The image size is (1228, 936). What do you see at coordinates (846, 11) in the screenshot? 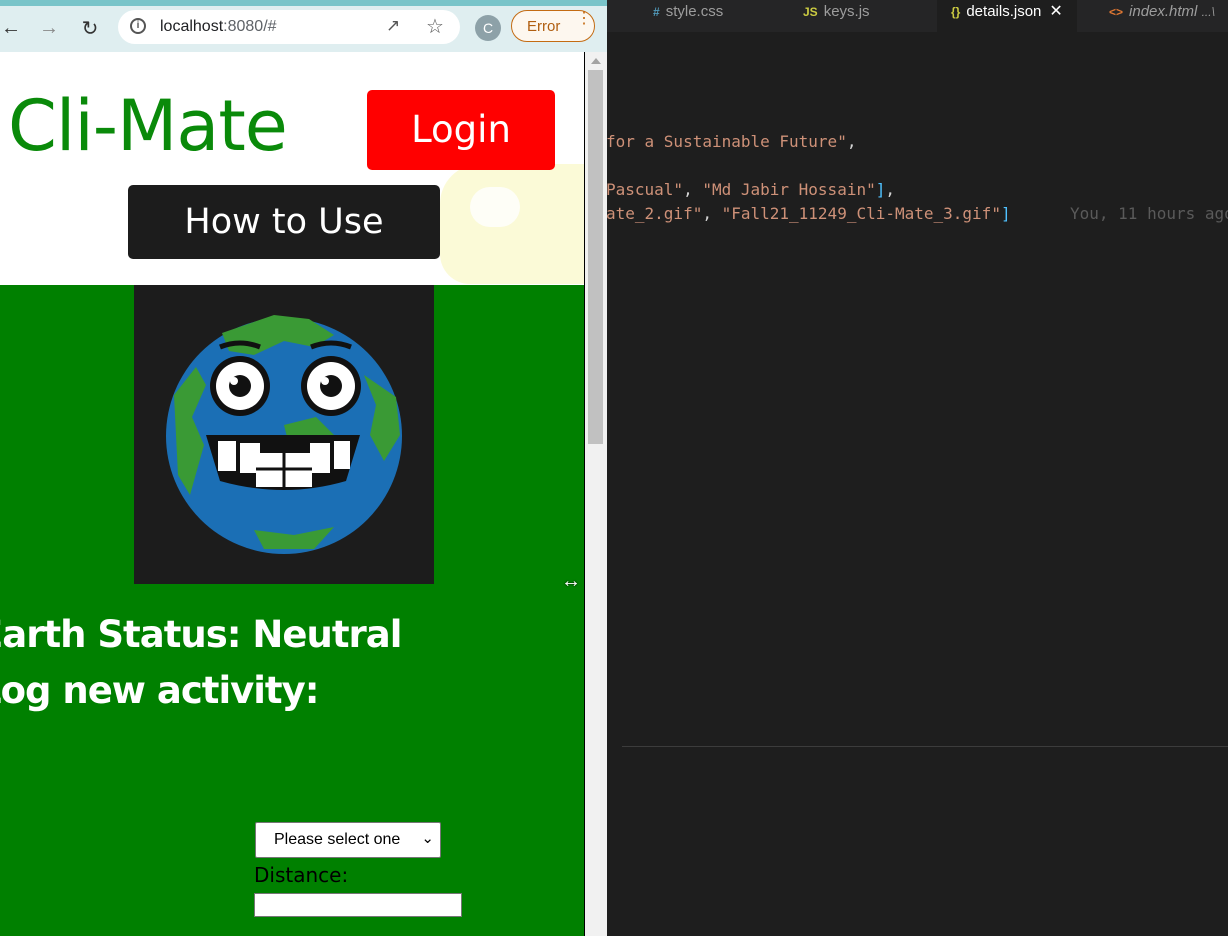
I see `tab-label: keys.js` at bounding box center [846, 11].